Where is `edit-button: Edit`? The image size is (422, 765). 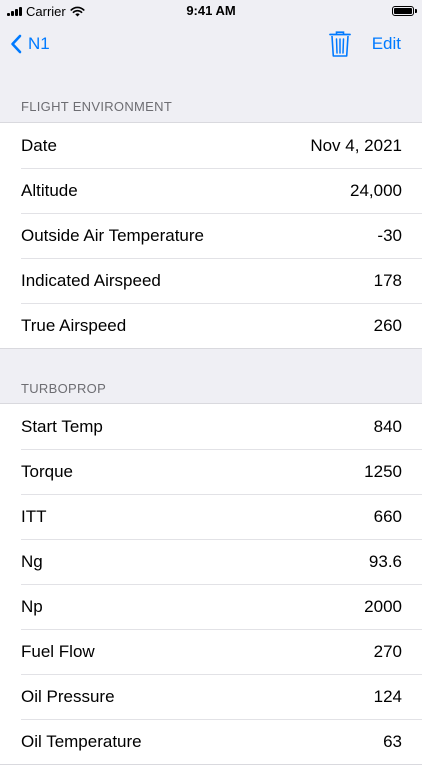 edit-button: Edit is located at coordinates (386, 44).